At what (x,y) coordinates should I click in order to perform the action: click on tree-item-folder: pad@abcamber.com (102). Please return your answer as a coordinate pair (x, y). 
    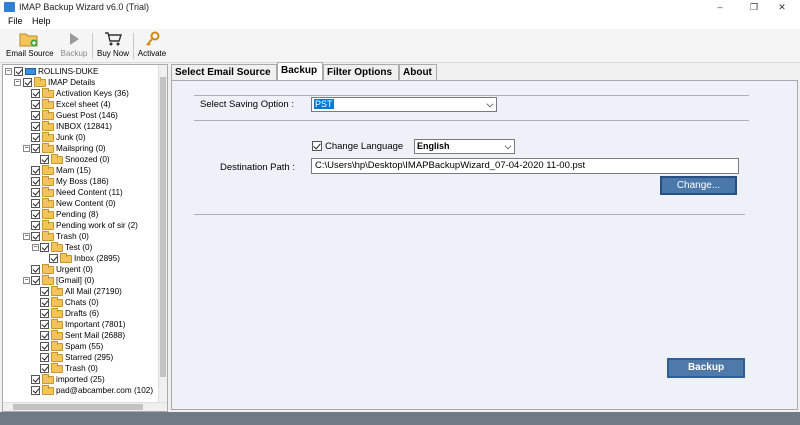
    Looking at the image, I should click on (83, 390).